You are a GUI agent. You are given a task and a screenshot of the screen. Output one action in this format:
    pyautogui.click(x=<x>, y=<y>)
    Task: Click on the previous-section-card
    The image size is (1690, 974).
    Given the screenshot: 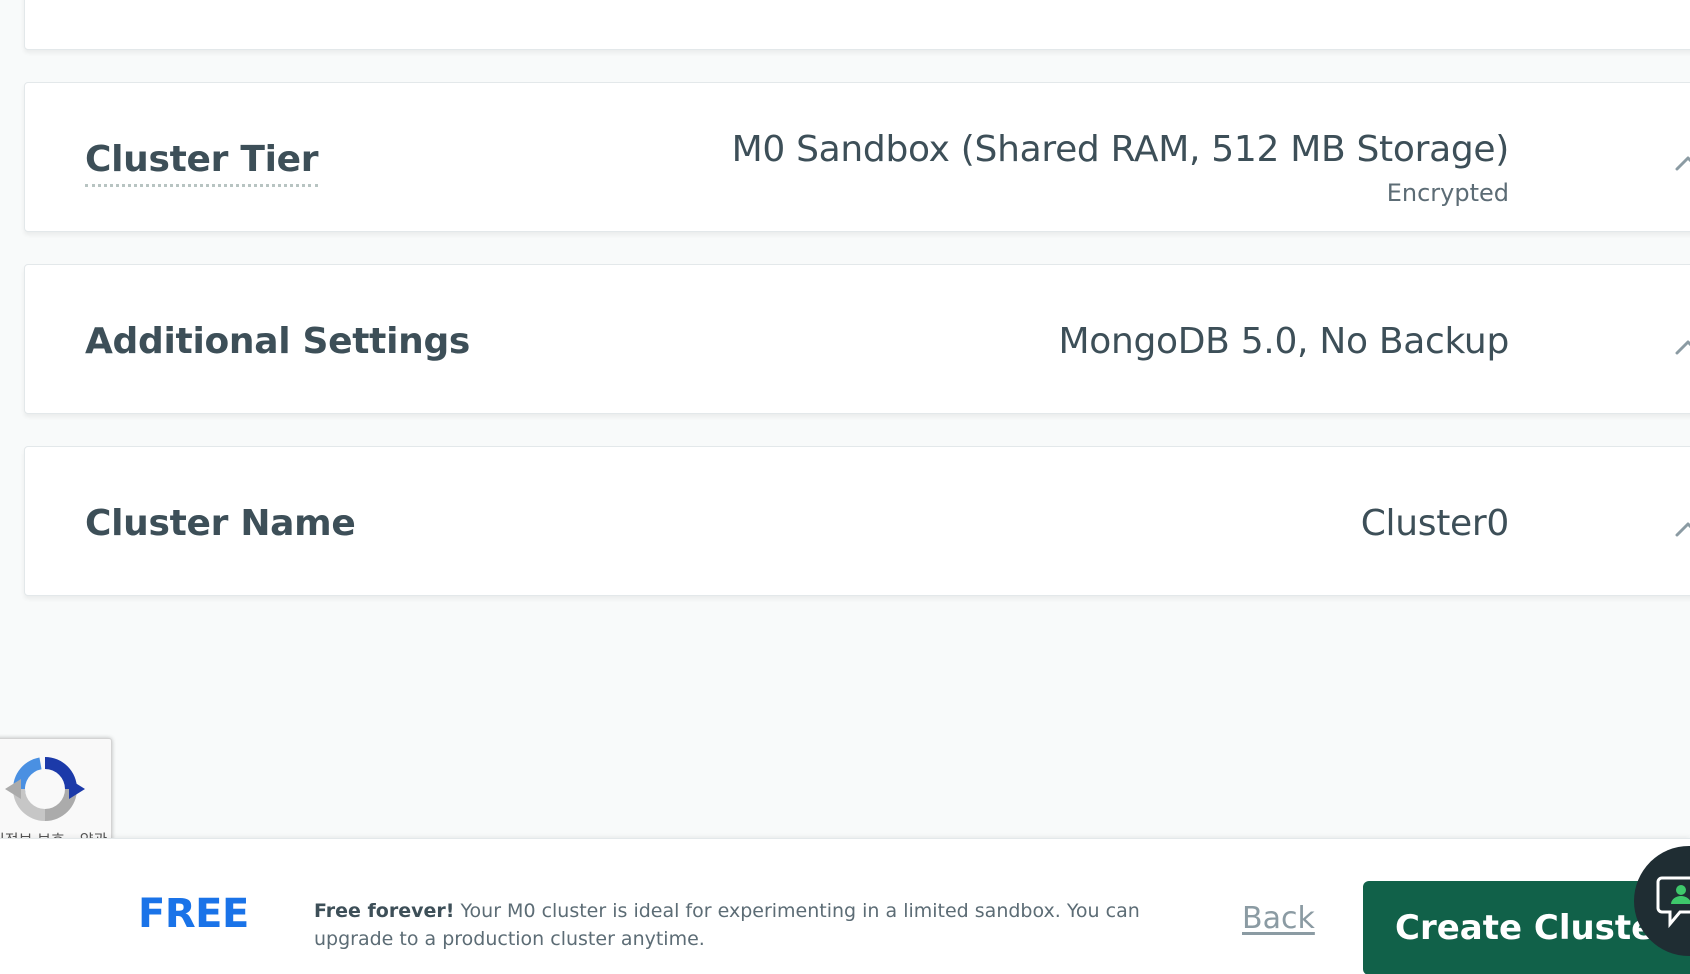 What is the action you would take?
    pyautogui.click(x=857, y=25)
    